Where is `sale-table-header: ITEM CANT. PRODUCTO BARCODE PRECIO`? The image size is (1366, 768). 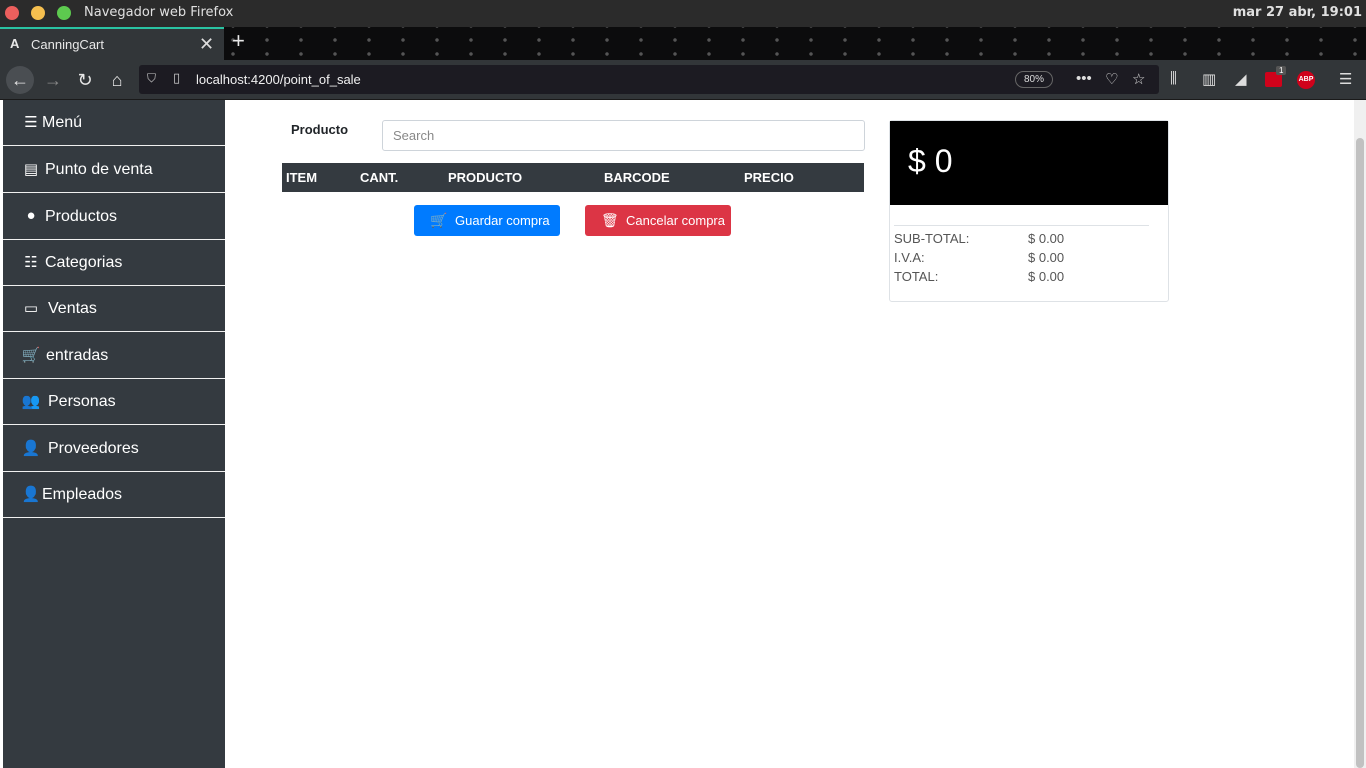 sale-table-header: ITEM CANT. PRODUCTO BARCODE PRECIO is located at coordinates (573, 177).